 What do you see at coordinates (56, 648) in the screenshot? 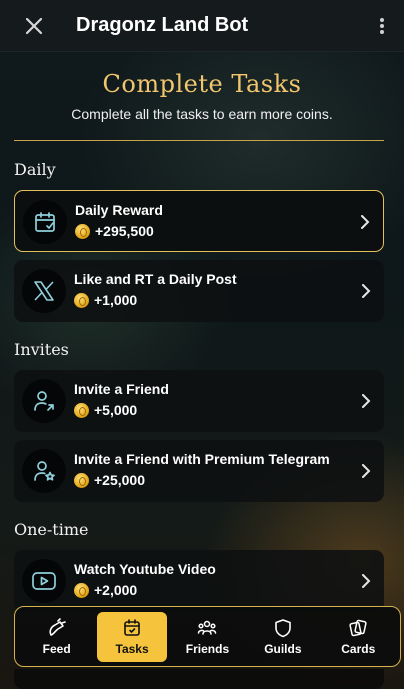
I see `nav-label: Feed` at bounding box center [56, 648].